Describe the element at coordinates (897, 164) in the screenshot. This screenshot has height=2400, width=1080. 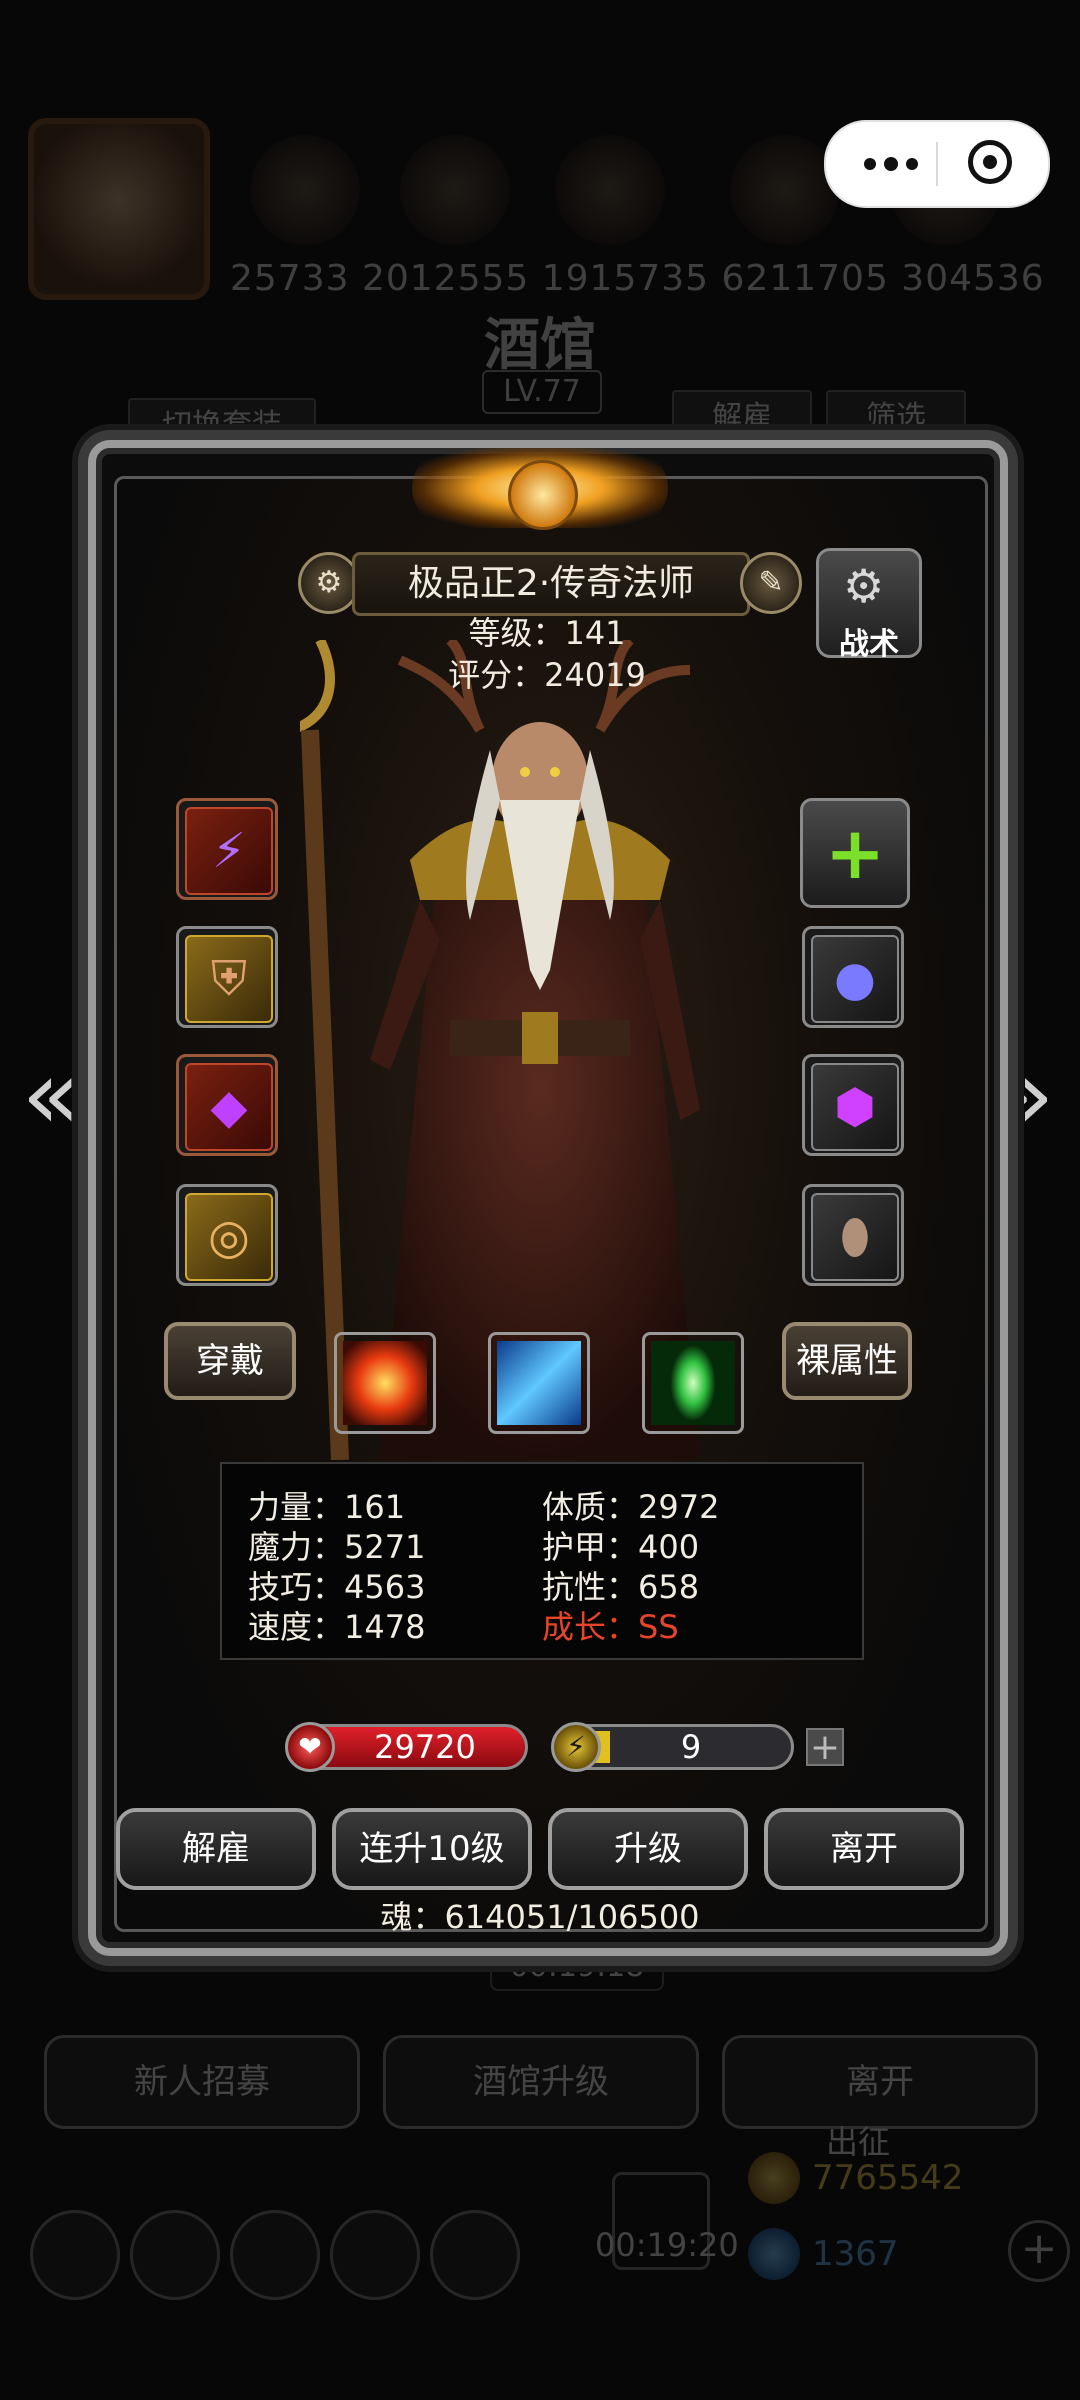
I see `more-dots-icon` at that location.